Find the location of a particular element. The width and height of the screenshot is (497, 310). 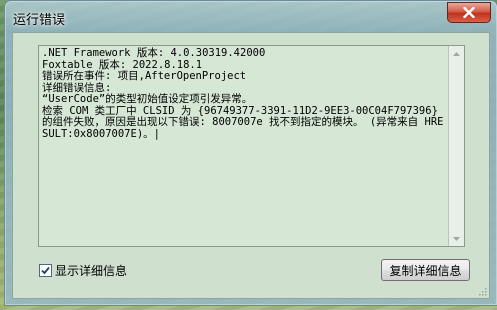

vertical-scrollbar is located at coordinates (456, 146).